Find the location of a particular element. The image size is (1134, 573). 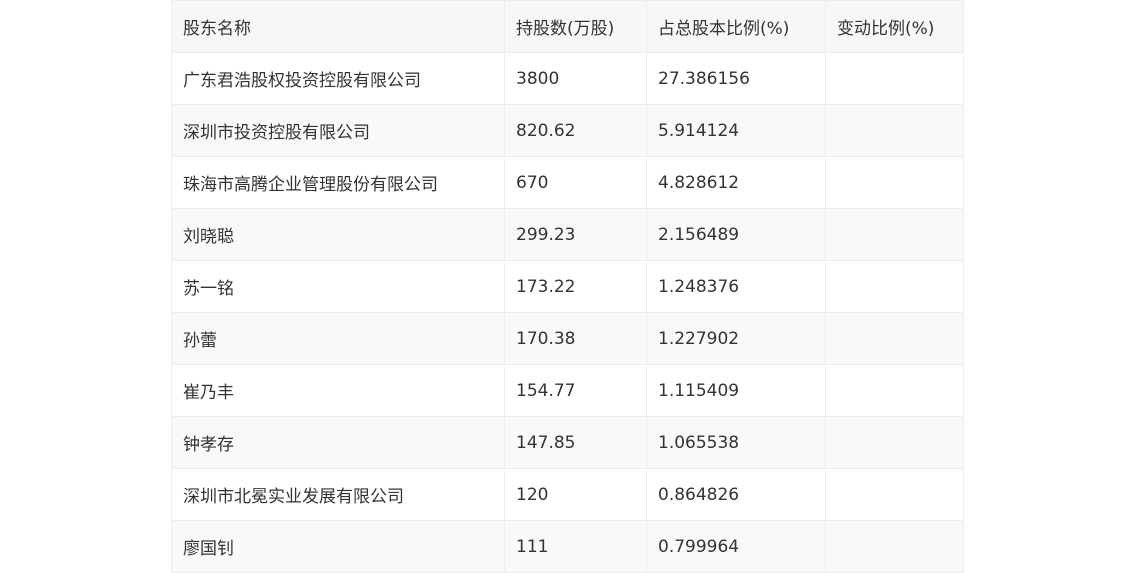

cell-shareholder-name: 珠海市高腾企业管理股份有限公司 is located at coordinates (338, 182).